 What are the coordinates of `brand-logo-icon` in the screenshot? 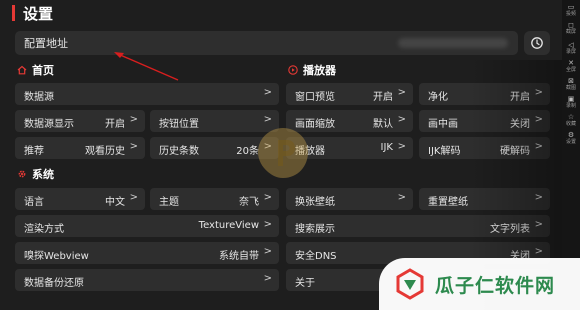 It's located at (410, 284).